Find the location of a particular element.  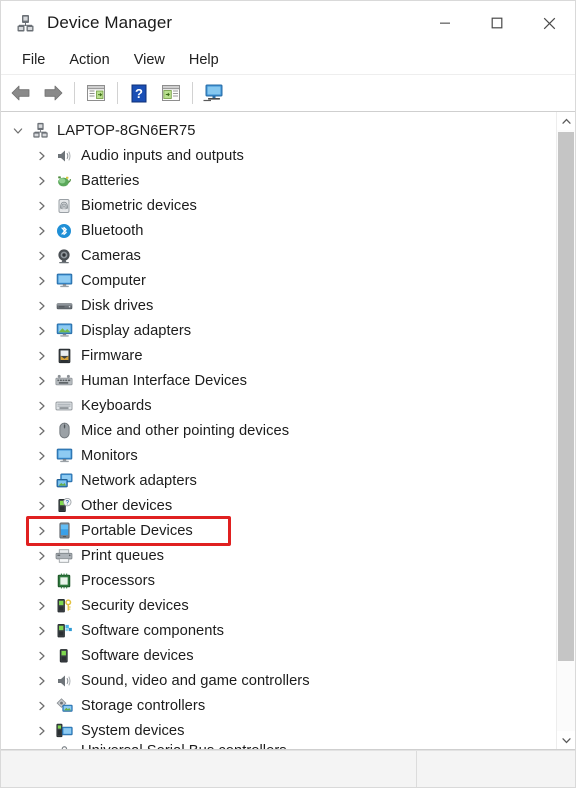

menu-bar: File Action View Help is located at coordinates (288, 60).